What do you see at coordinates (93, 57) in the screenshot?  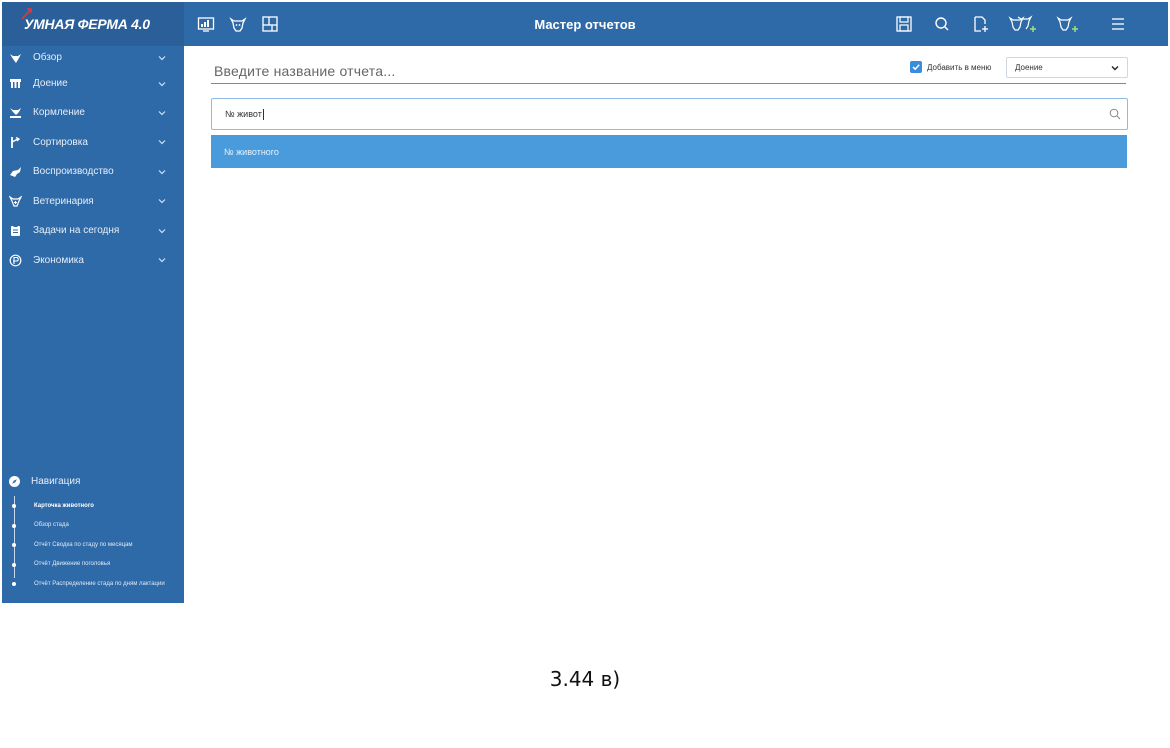 I see `sidebar-item-overview: Обзор` at bounding box center [93, 57].